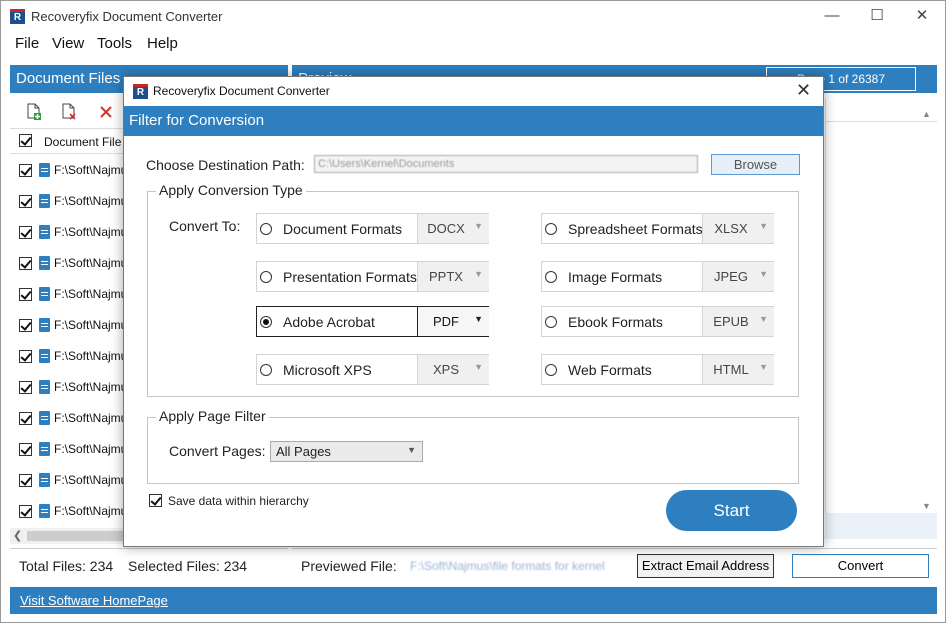  Describe the element at coordinates (106, 112) in the screenshot. I see `delete-all-icon` at that location.